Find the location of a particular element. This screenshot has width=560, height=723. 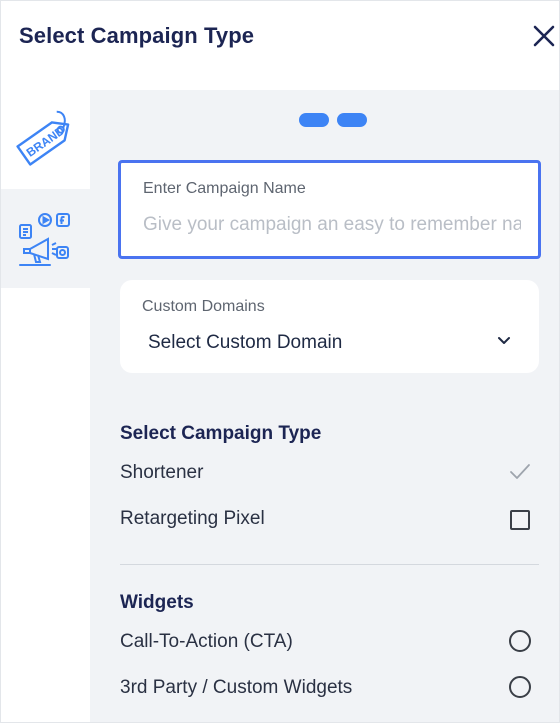

retargeting-pixel-label: Retargeting Pixel is located at coordinates (192, 518).